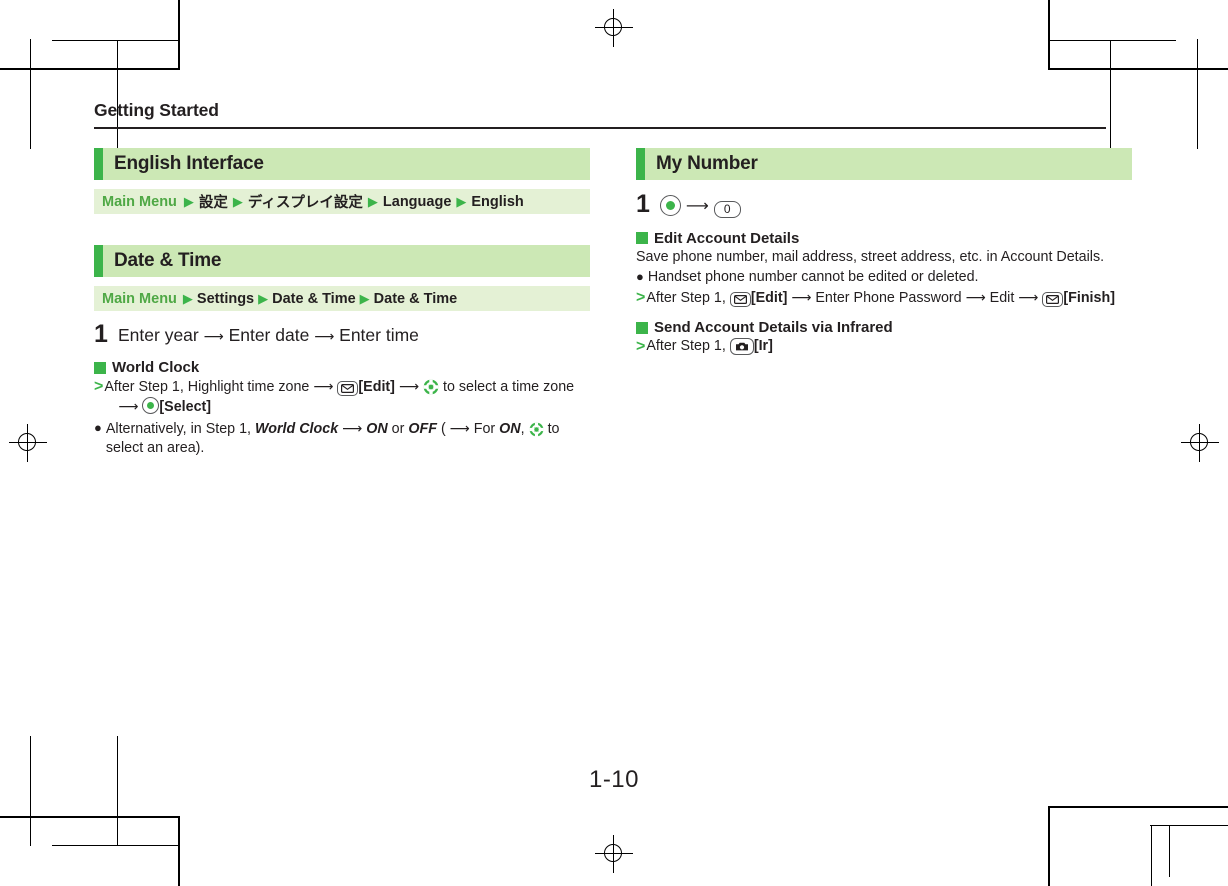 Image resolution: width=1228 pixels, height=886 pixels. I want to click on menu-path-segment: ディスプレイ設定, so click(305, 203).